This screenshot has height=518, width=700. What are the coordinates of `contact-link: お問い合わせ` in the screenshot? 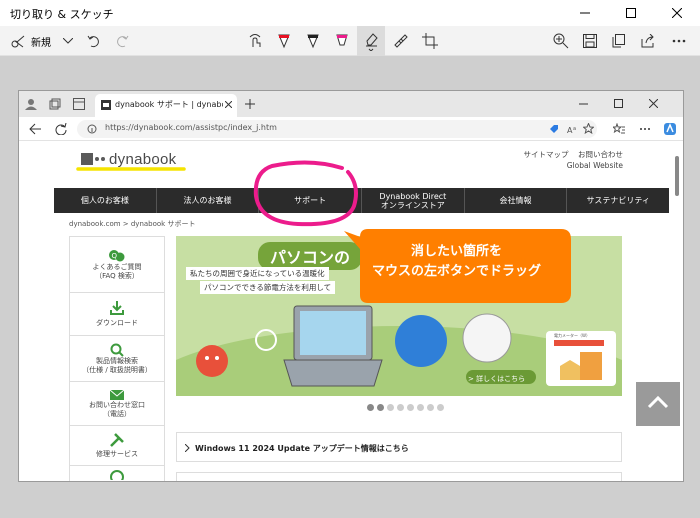 It's located at (600, 154).